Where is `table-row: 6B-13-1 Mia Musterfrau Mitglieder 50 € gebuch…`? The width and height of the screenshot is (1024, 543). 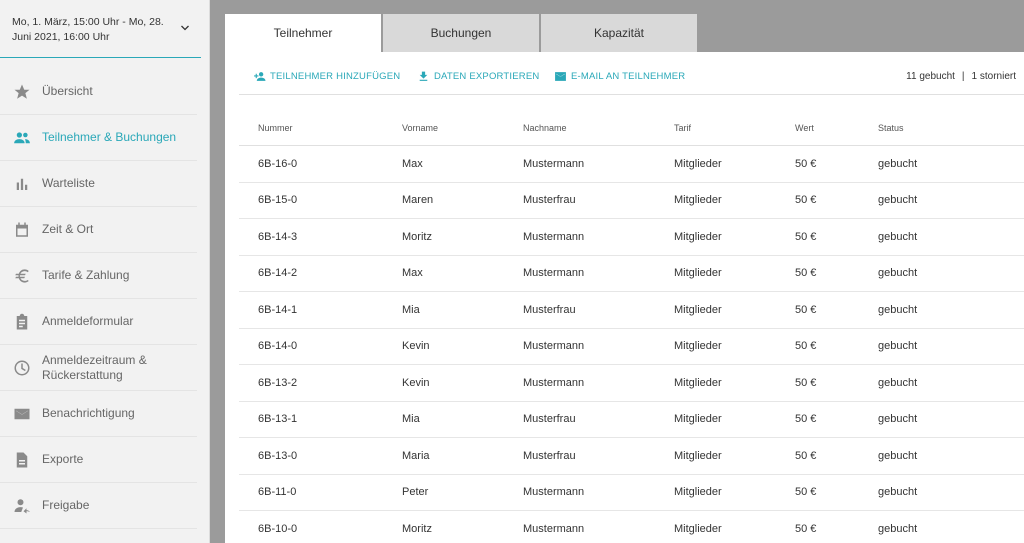 table-row: 6B-13-1 Mia Musterfrau Mitglieder 50 € gebuch… is located at coordinates (631, 420).